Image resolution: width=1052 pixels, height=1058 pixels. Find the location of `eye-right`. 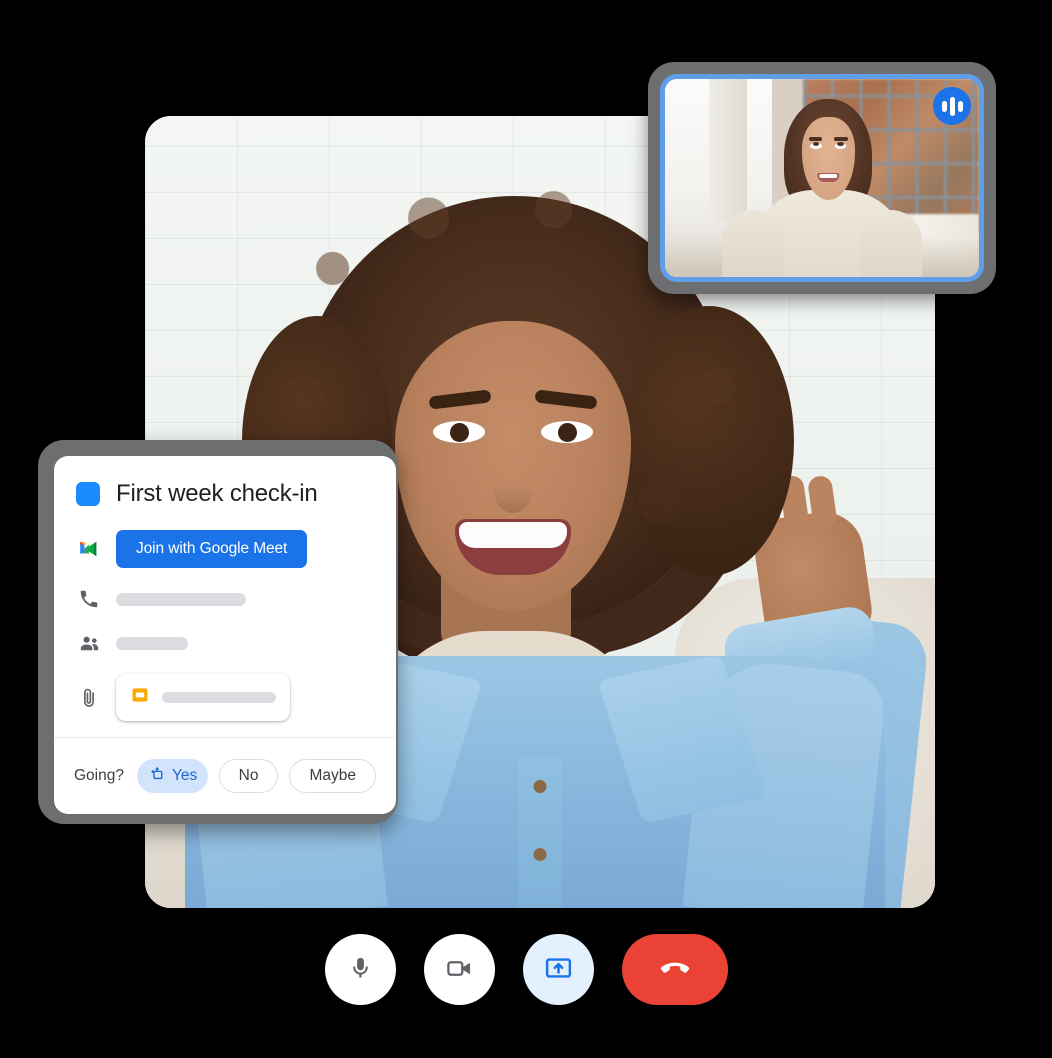

eye-right is located at coordinates (567, 432).